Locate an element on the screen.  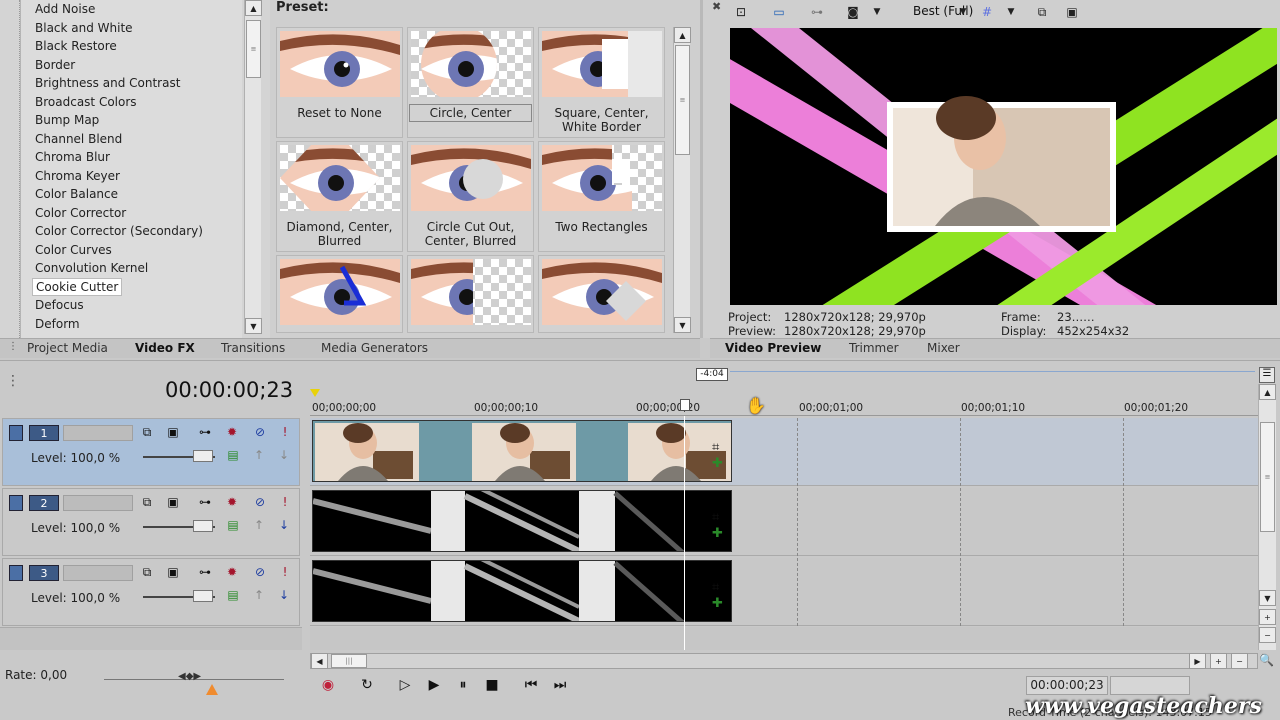
tab-transitions: Transitions is located at coordinates (253, 348).